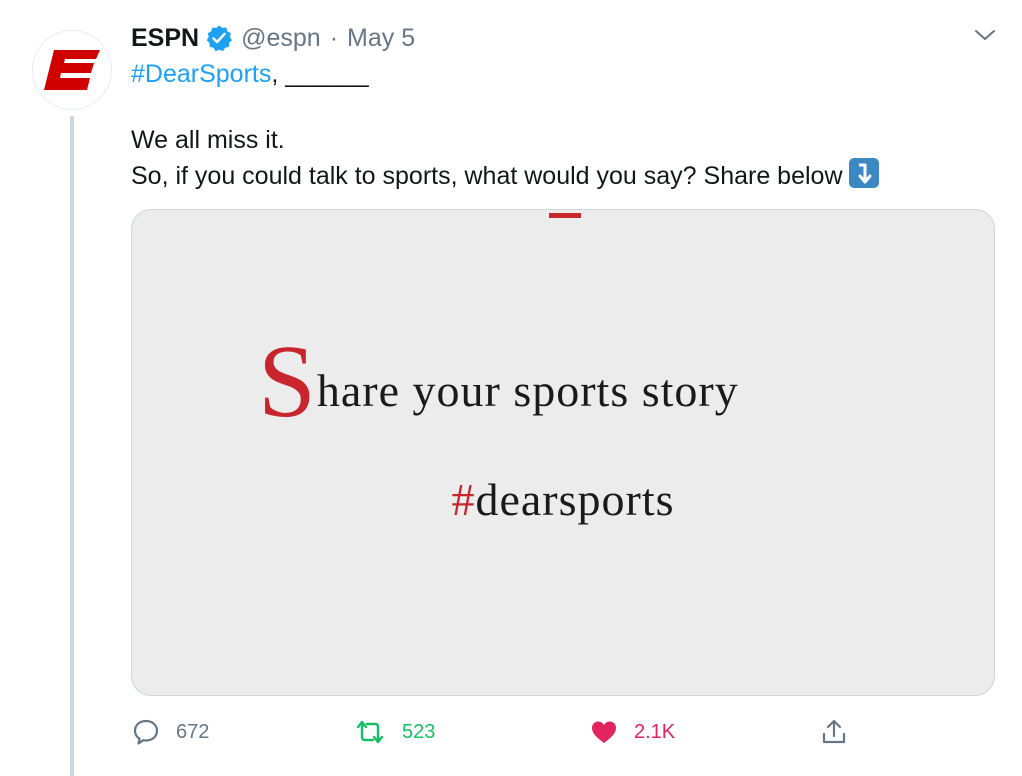 Image resolution: width=1022 pixels, height=776 pixels. I want to click on media-headline: Share your sports story, so click(498, 382).